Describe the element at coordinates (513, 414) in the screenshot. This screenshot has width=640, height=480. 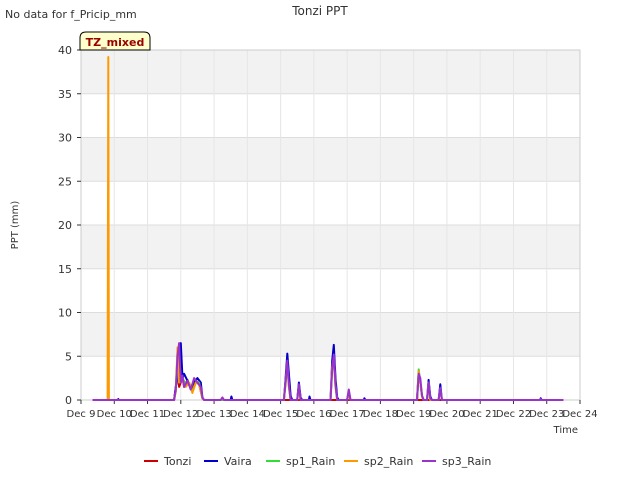
I see `x-tick-label: Dec 22` at that location.